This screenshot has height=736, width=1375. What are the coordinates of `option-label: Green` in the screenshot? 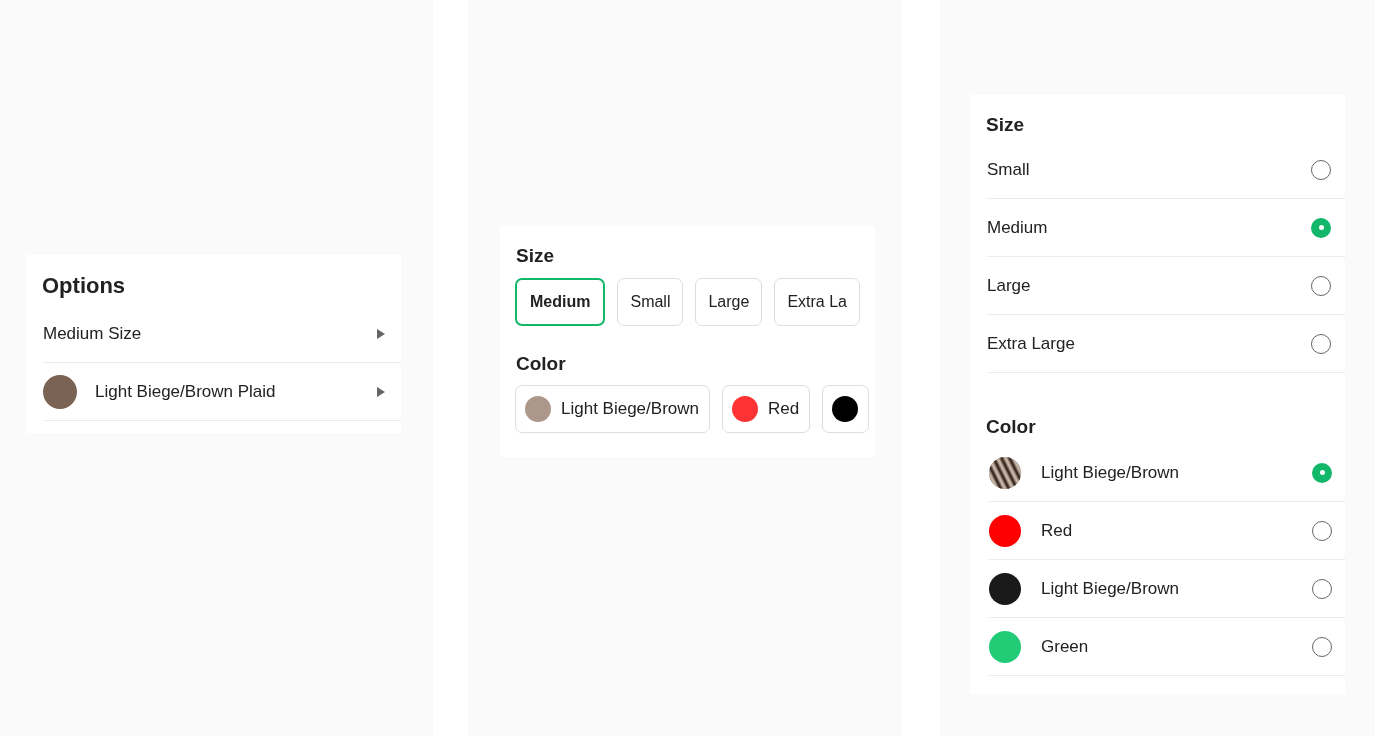 It's located at (1065, 646).